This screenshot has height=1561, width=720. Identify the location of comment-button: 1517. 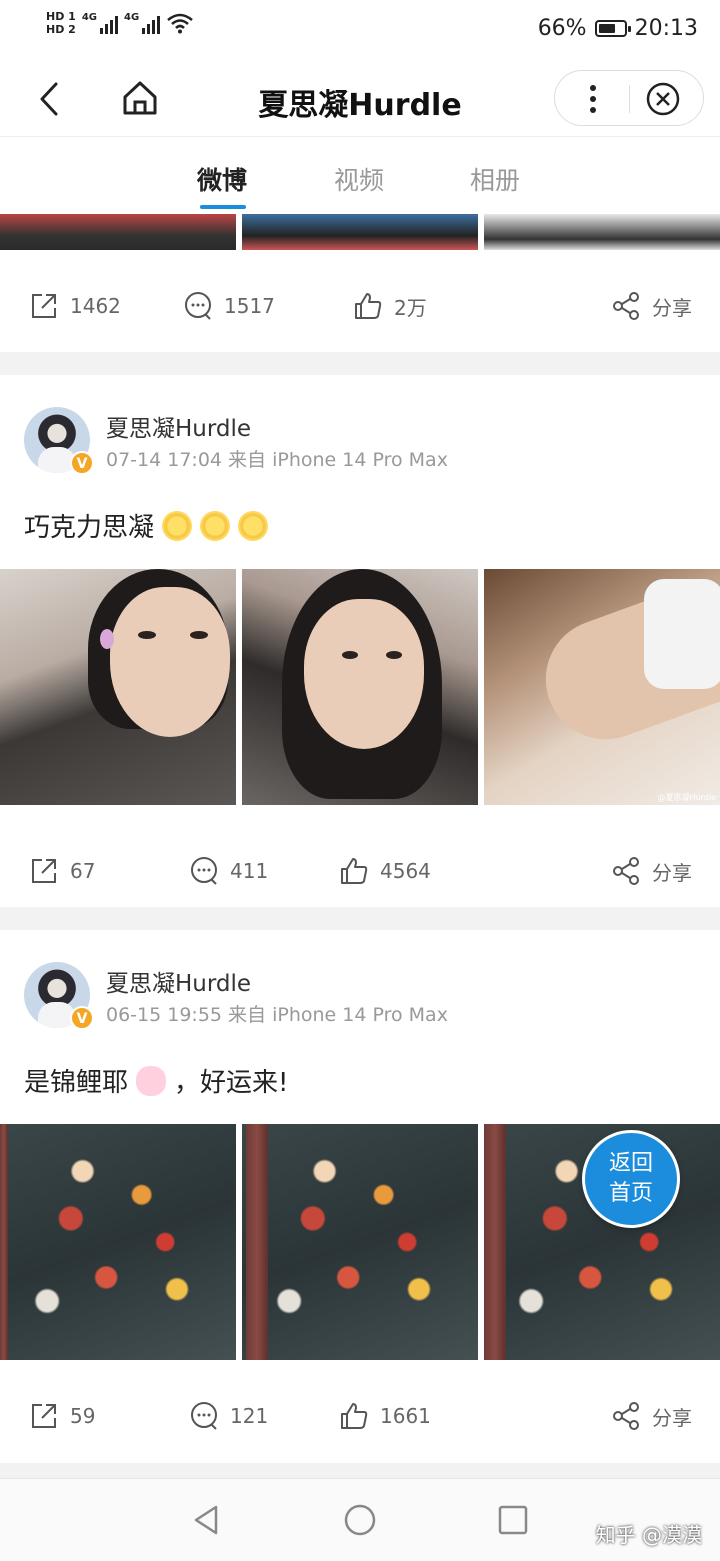
(228, 306).